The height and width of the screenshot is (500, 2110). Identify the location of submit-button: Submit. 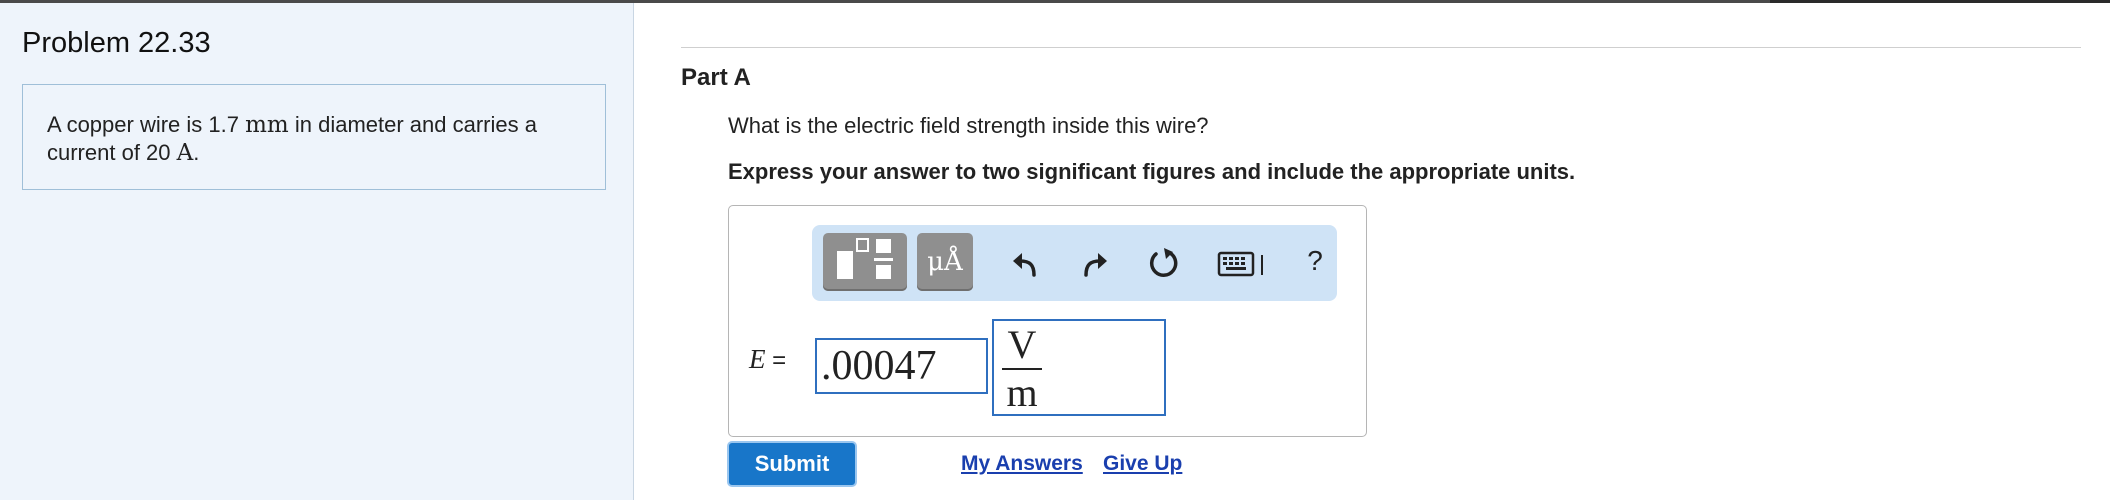
(792, 464).